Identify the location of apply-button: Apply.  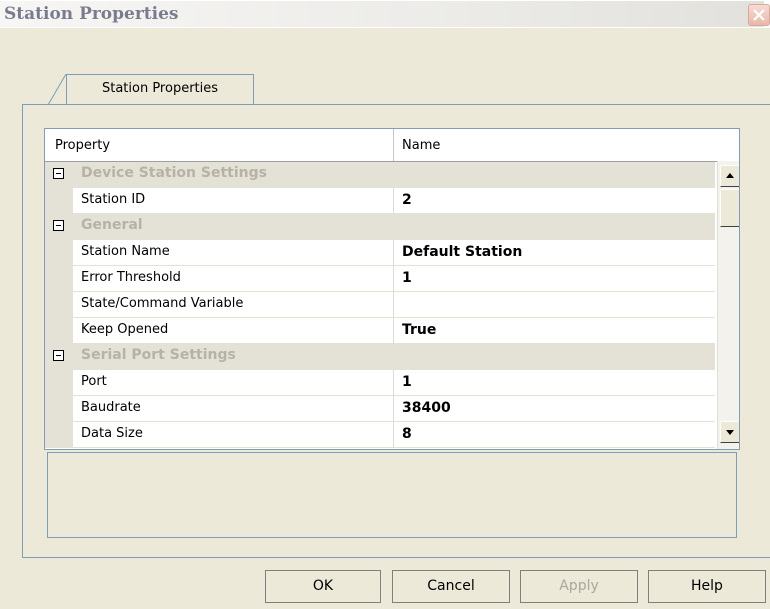
(579, 586).